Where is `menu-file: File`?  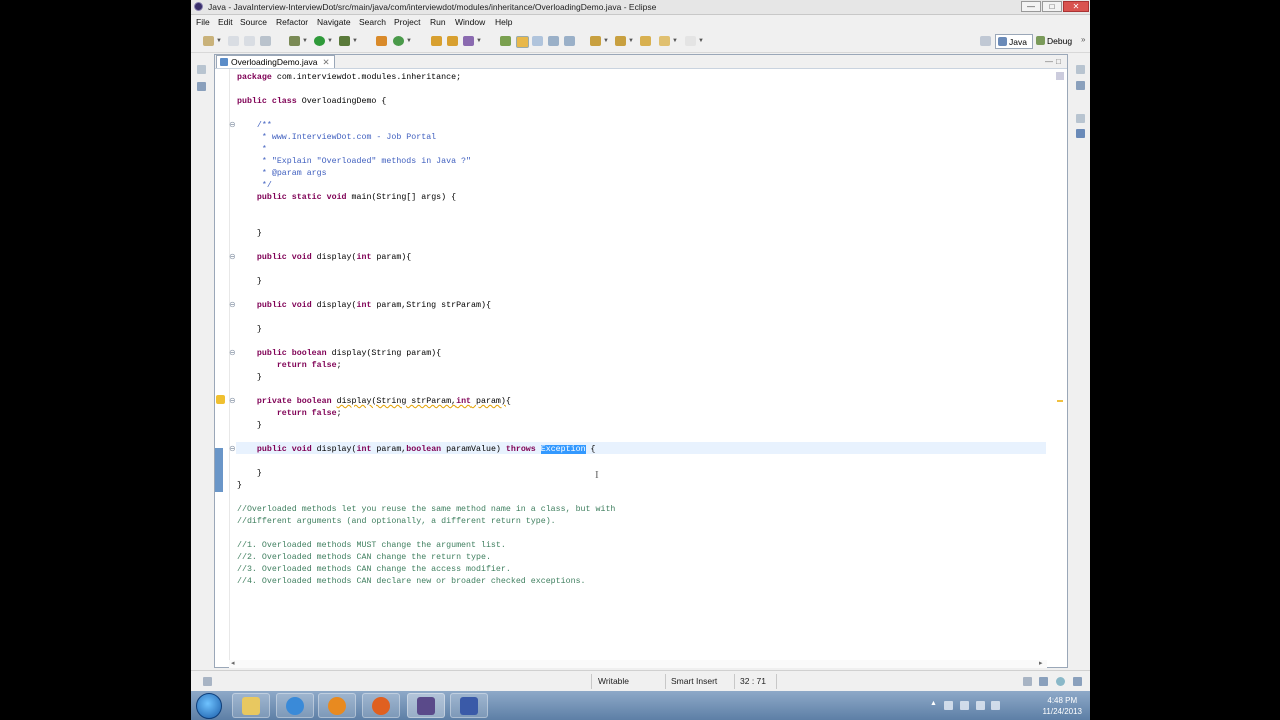 menu-file: File is located at coordinates (203, 22).